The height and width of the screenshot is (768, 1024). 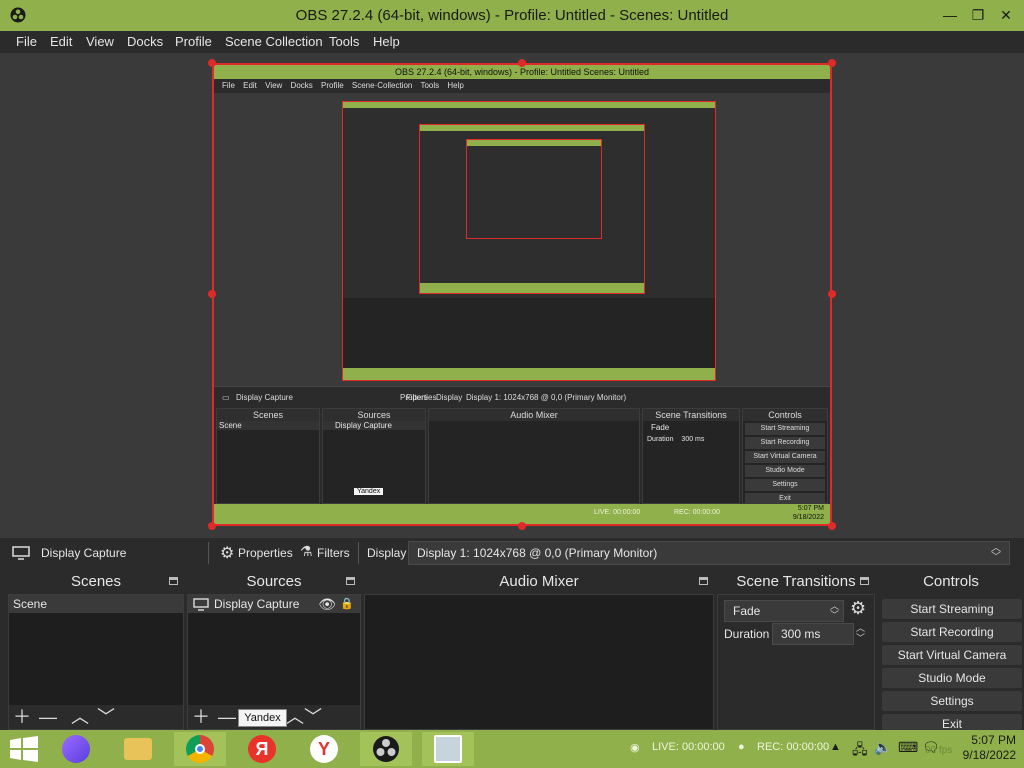 I want to click on duration-input: 300 ms, so click(x=813, y=634).